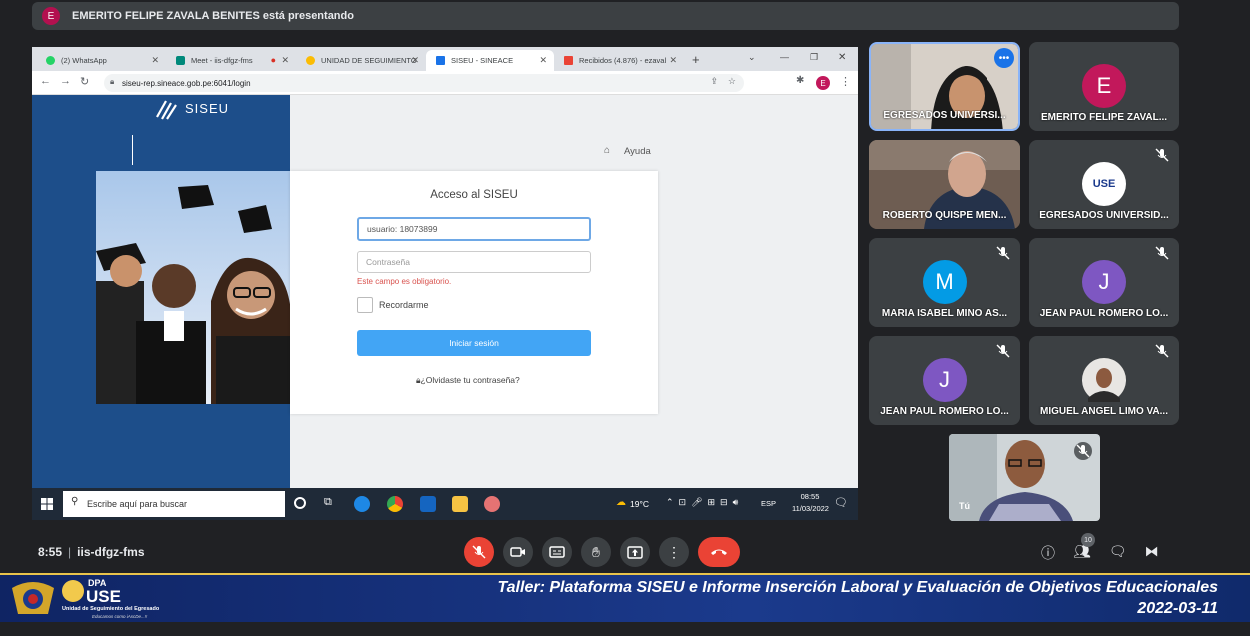  I want to click on more-options-icon: •••, so click(1004, 58).